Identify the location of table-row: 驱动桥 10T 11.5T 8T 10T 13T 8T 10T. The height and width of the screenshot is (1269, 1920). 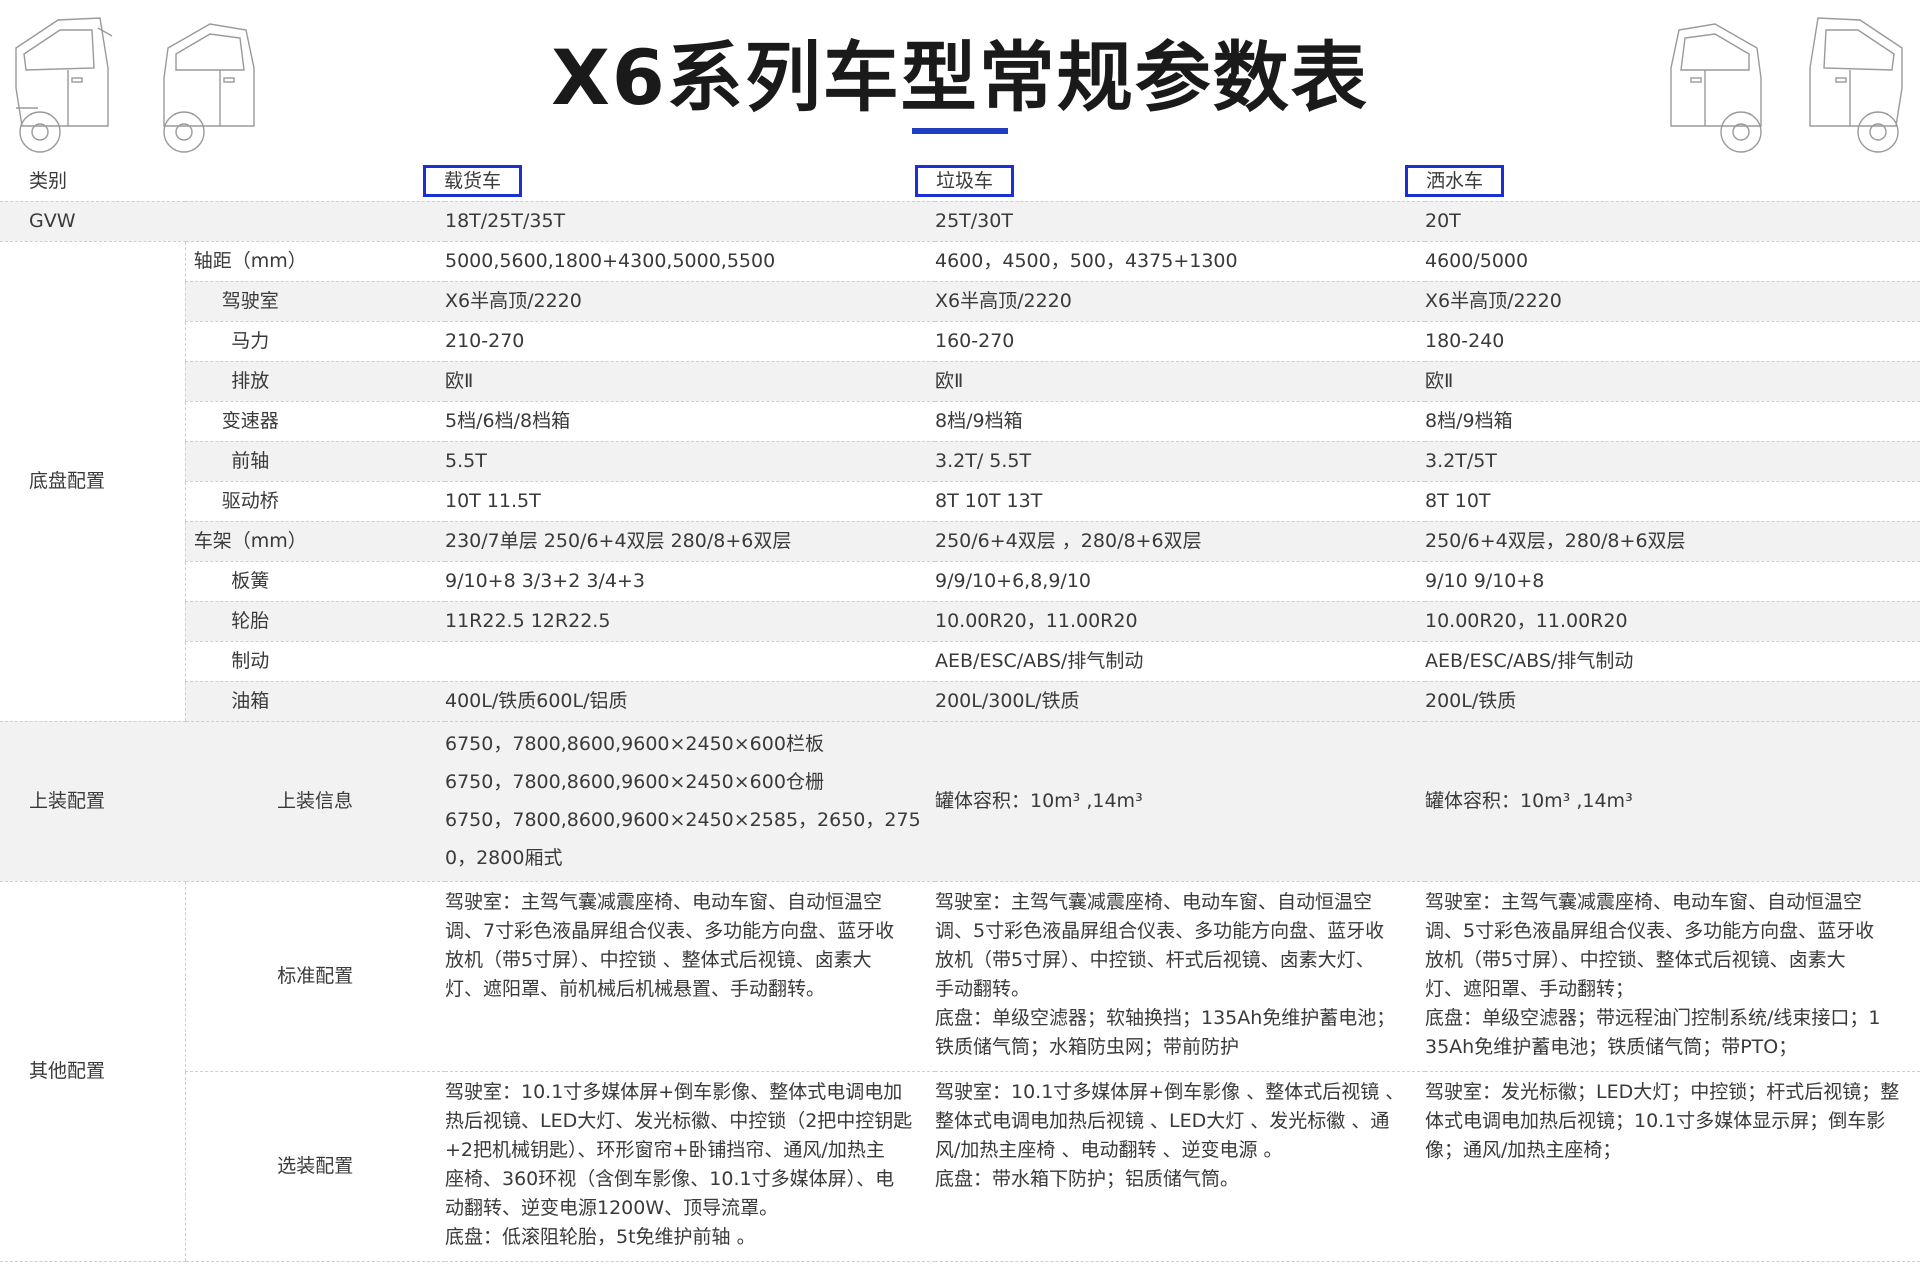
(960, 501).